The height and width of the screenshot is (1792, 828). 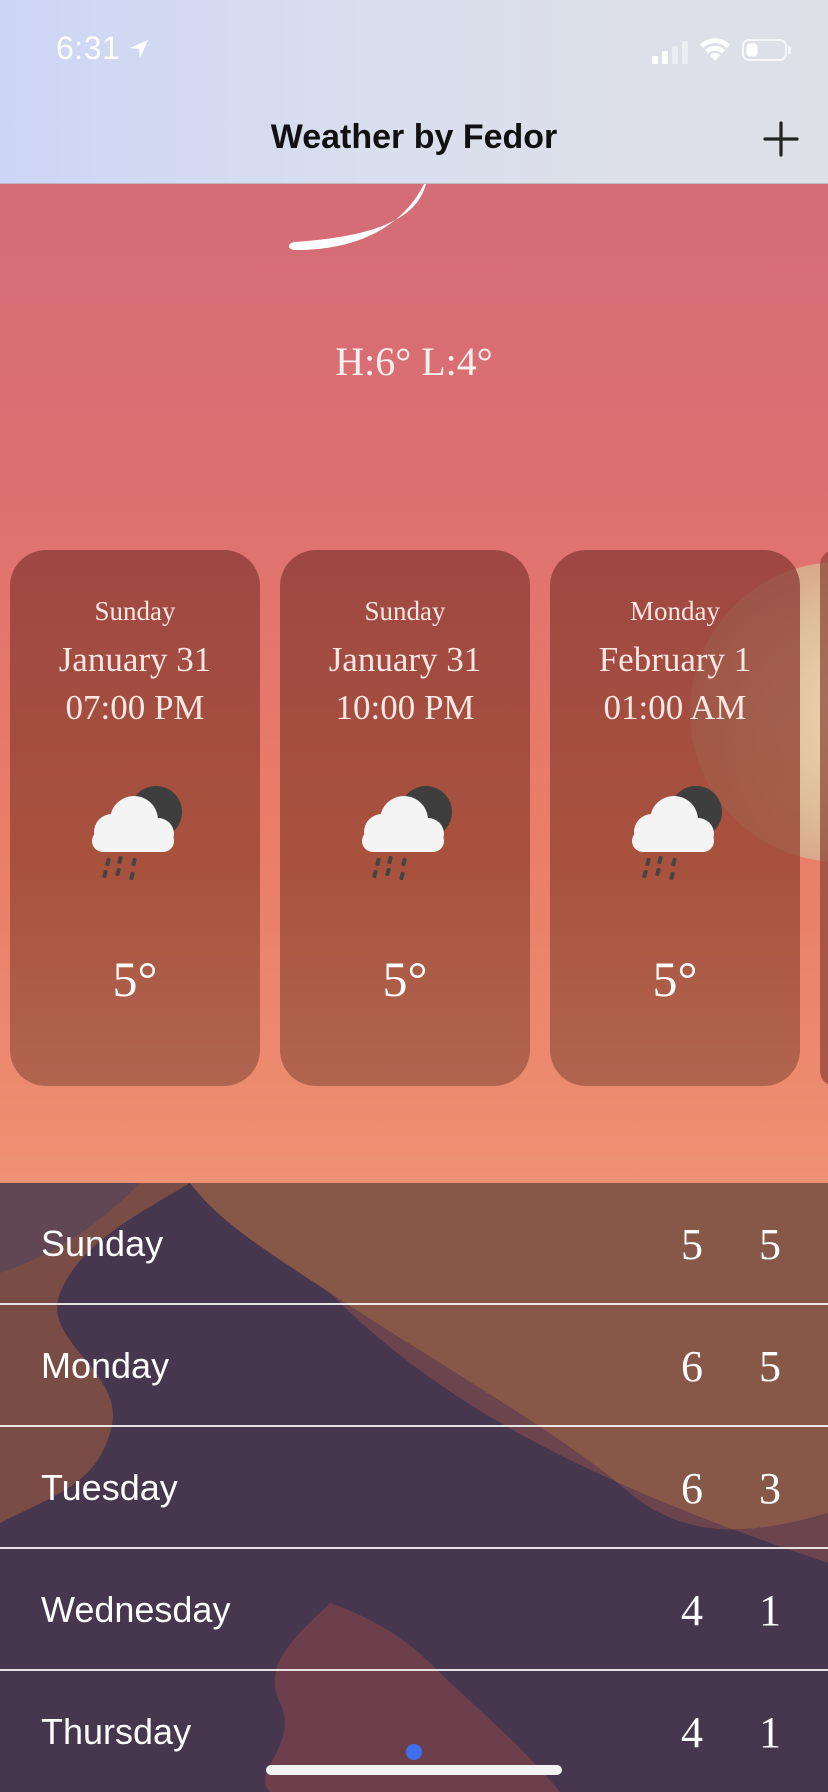 What do you see at coordinates (414, 1366) in the screenshot?
I see `daily-row: Monday 6 5` at bounding box center [414, 1366].